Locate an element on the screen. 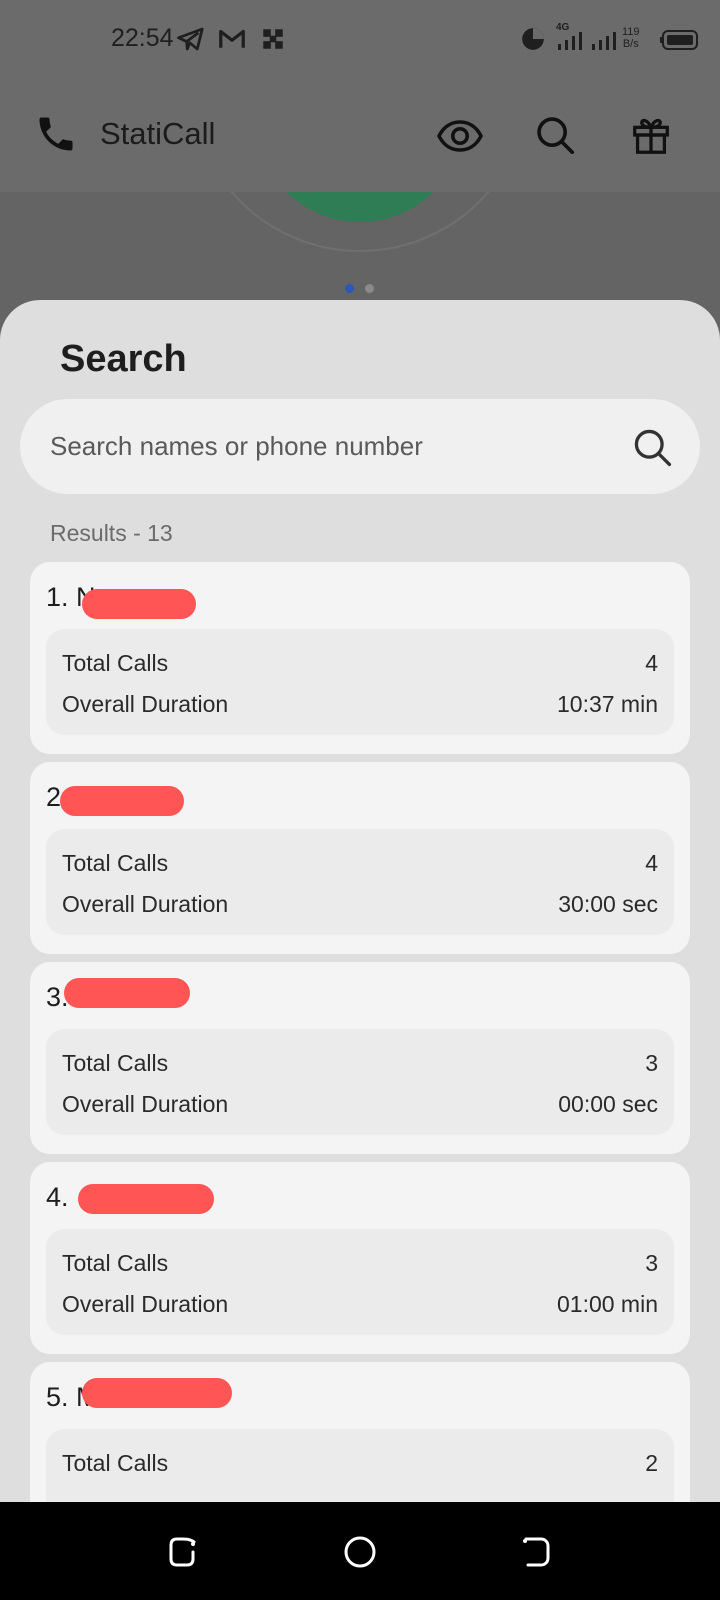  total-calls-row: Total Calls 2 is located at coordinates (360, 1467).